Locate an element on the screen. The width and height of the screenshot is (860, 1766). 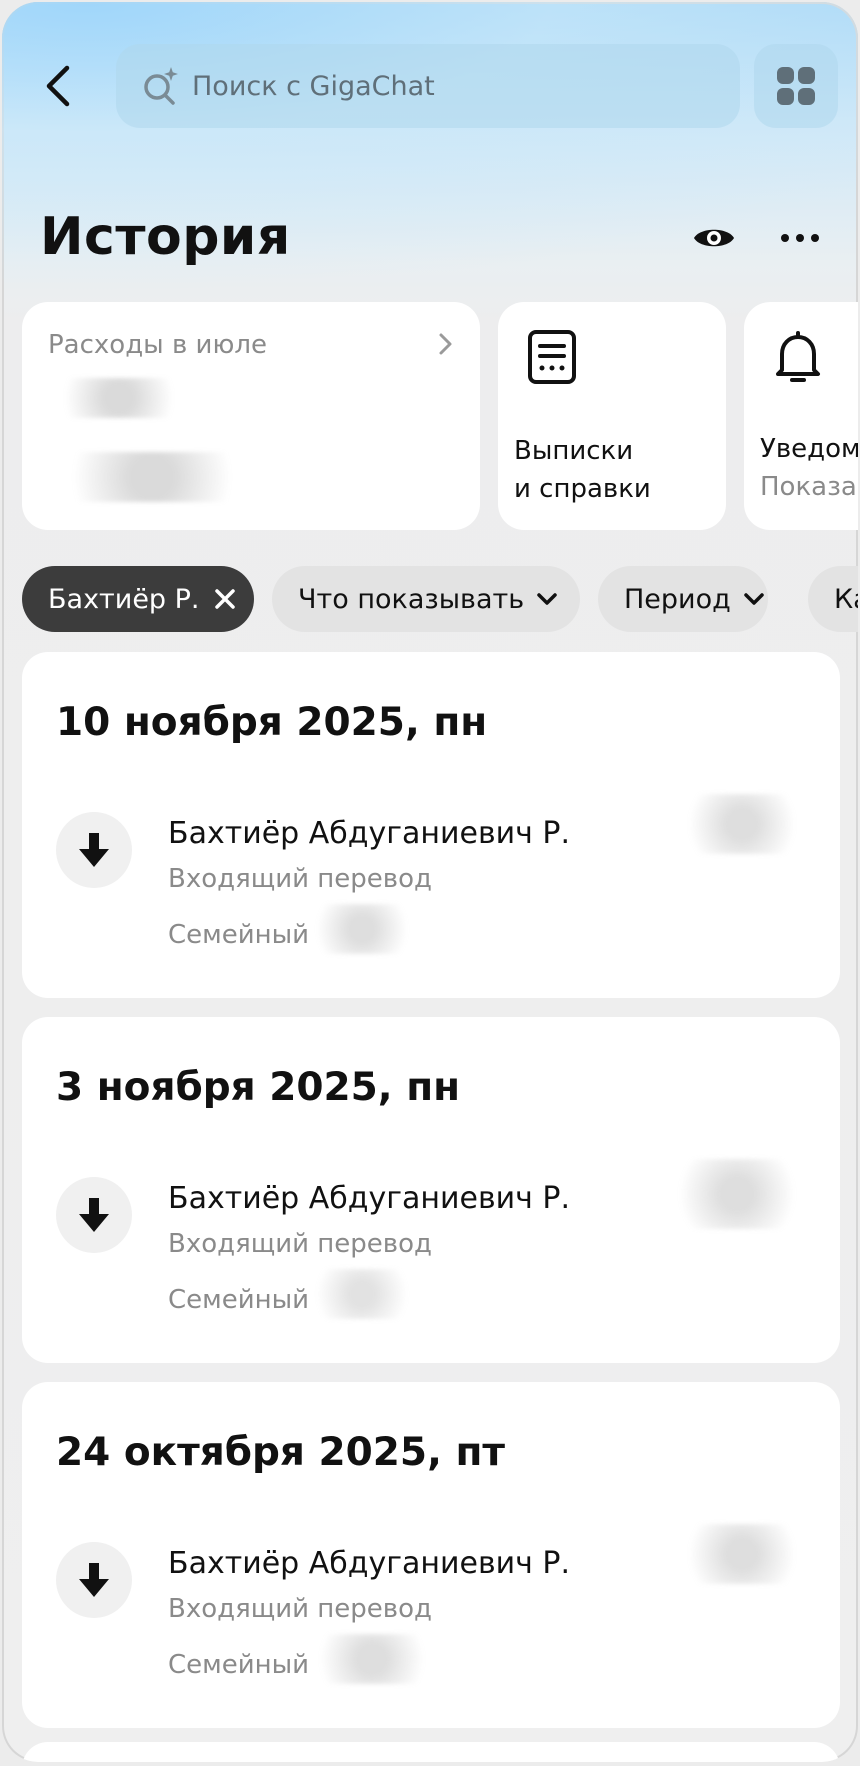
filter-chip-person: Бахтиёр Р. is located at coordinates (138, 599).